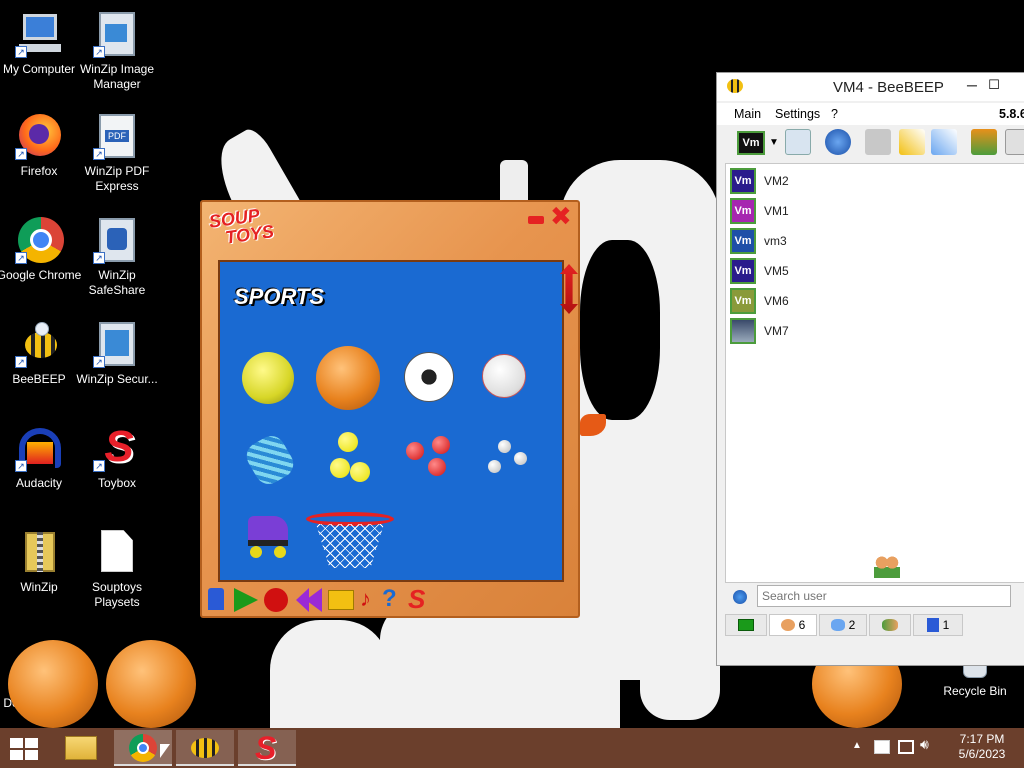 Image resolution: width=1024 pixels, height=768 pixels. What do you see at coordinates (39, 448) in the screenshot?
I see `audacity-icon: ↗` at bounding box center [39, 448].